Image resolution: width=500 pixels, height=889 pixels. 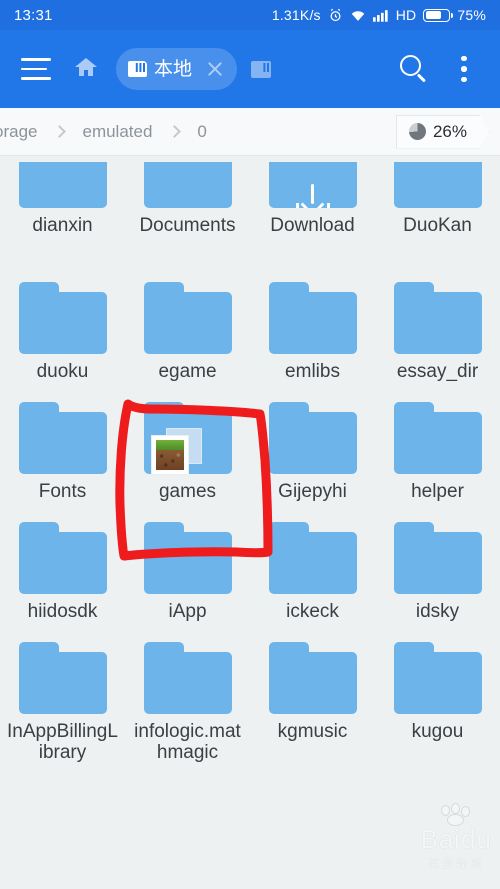 I want to click on folder-item: kugou, so click(x=437, y=696).